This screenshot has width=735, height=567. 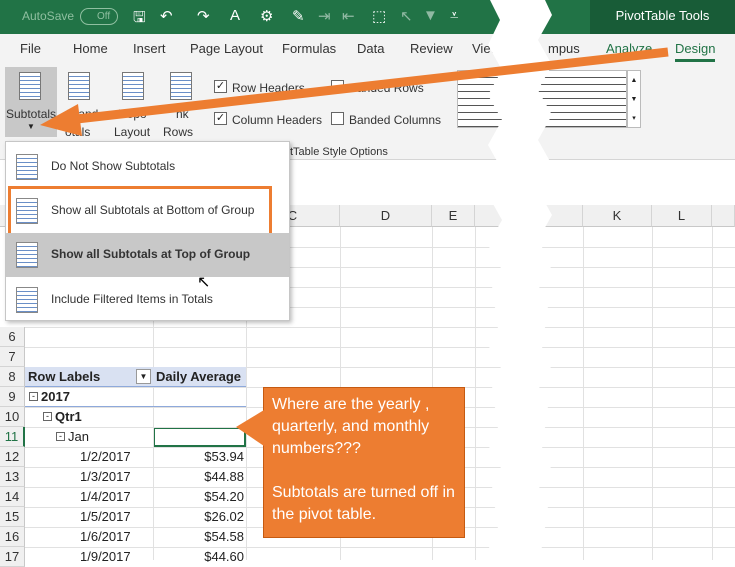 I want to click on pivot-value: $53.94, so click(x=224, y=456).